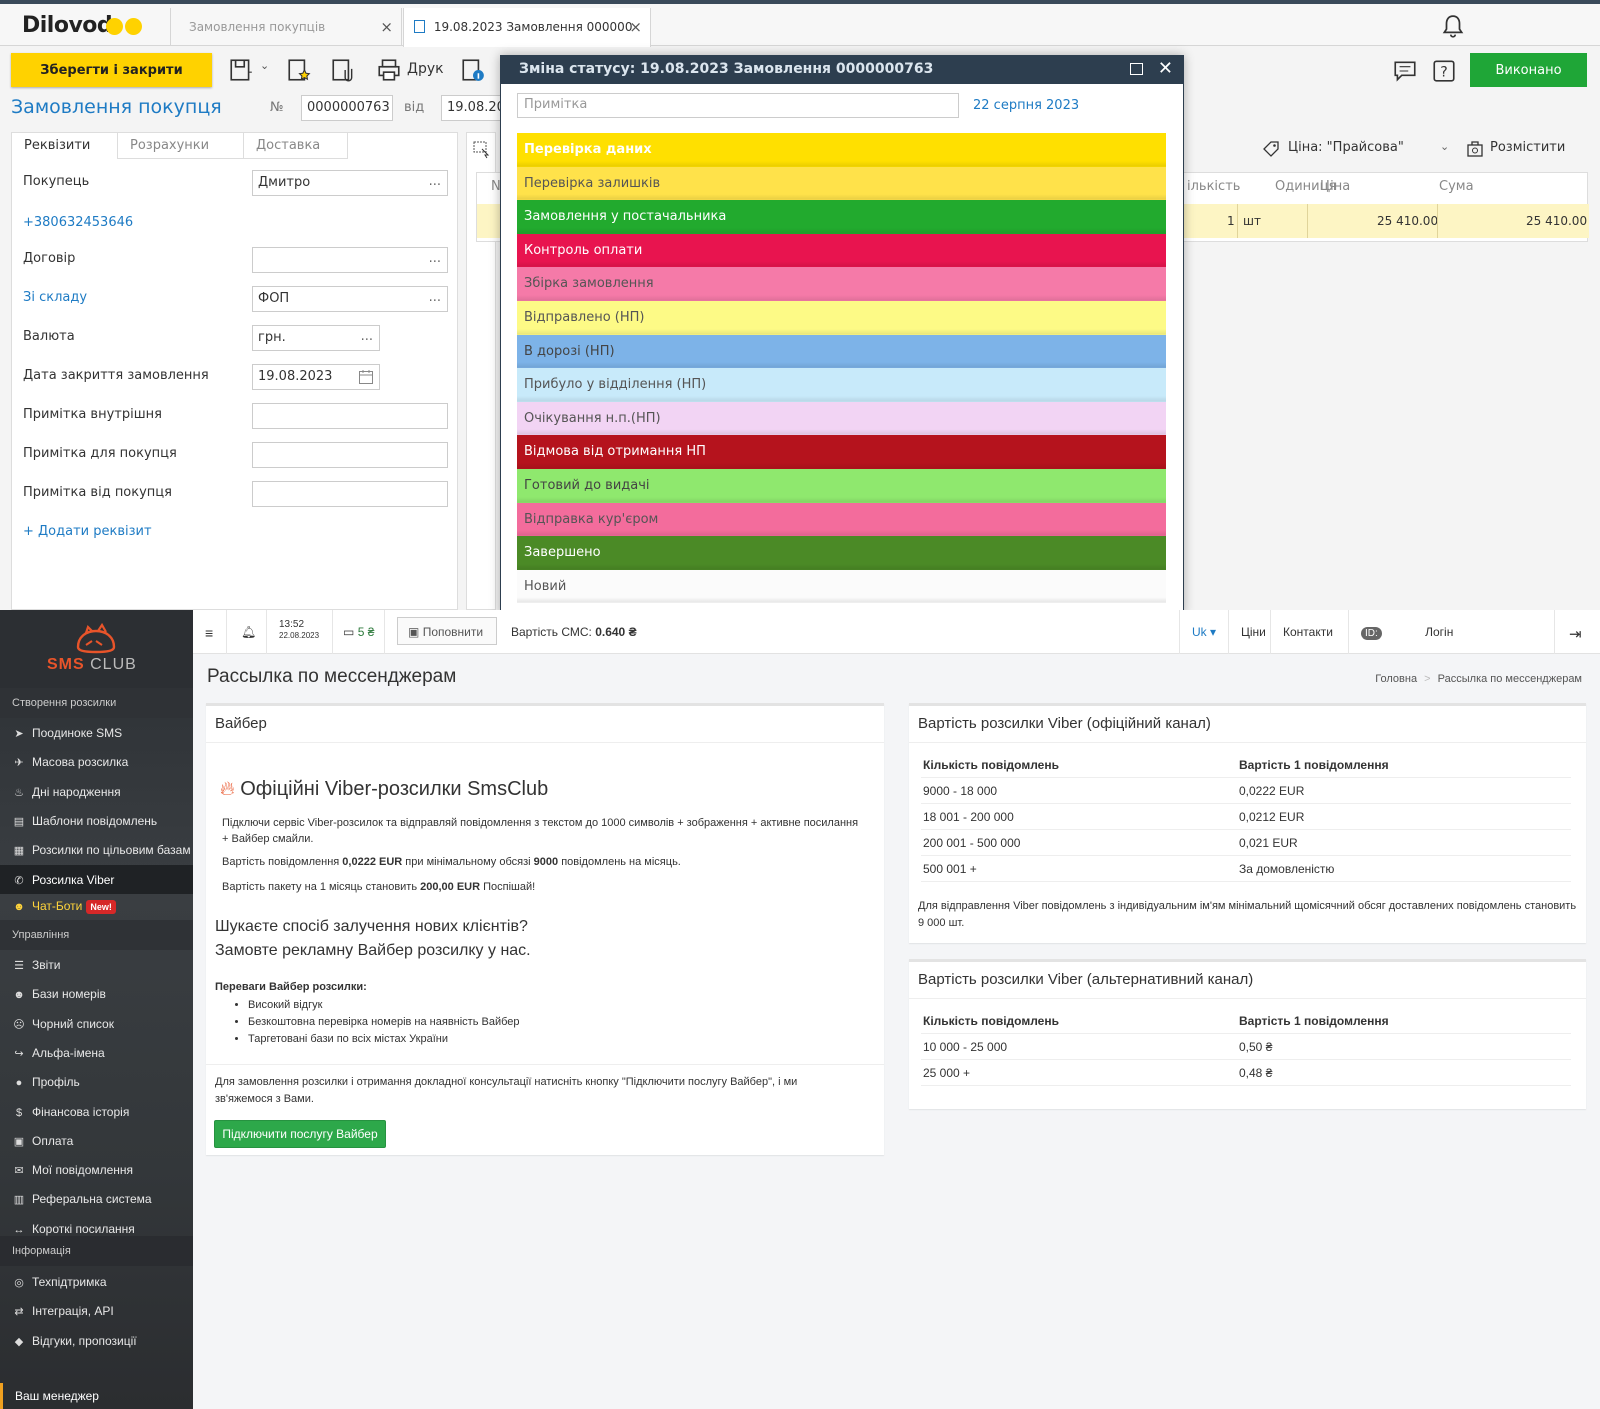  Describe the element at coordinates (841, 284) in the screenshot. I see `status-item: Збірка замовлення` at that location.